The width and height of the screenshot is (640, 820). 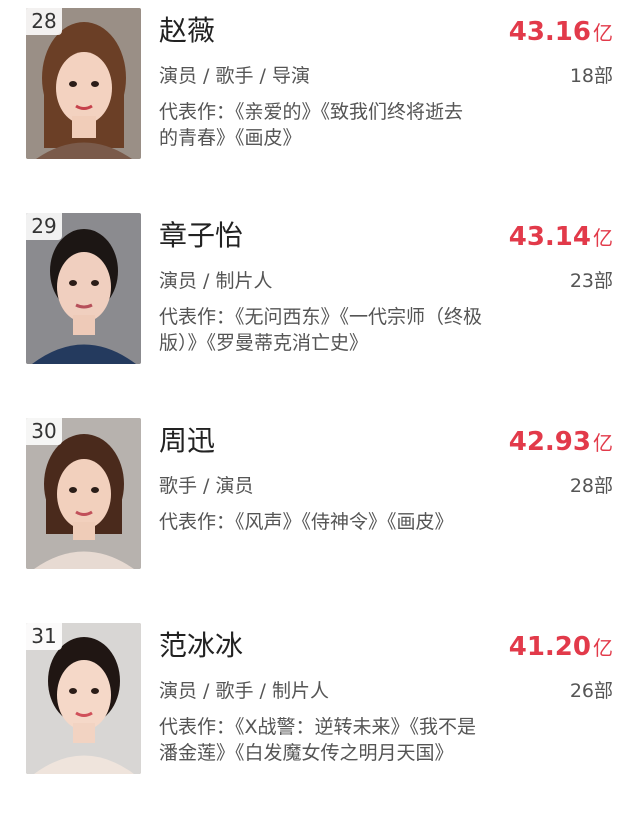 What do you see at coordinates (44, 226) in the screenshot?
I see `rank-badge: 29` at bounding box center [44, 226].